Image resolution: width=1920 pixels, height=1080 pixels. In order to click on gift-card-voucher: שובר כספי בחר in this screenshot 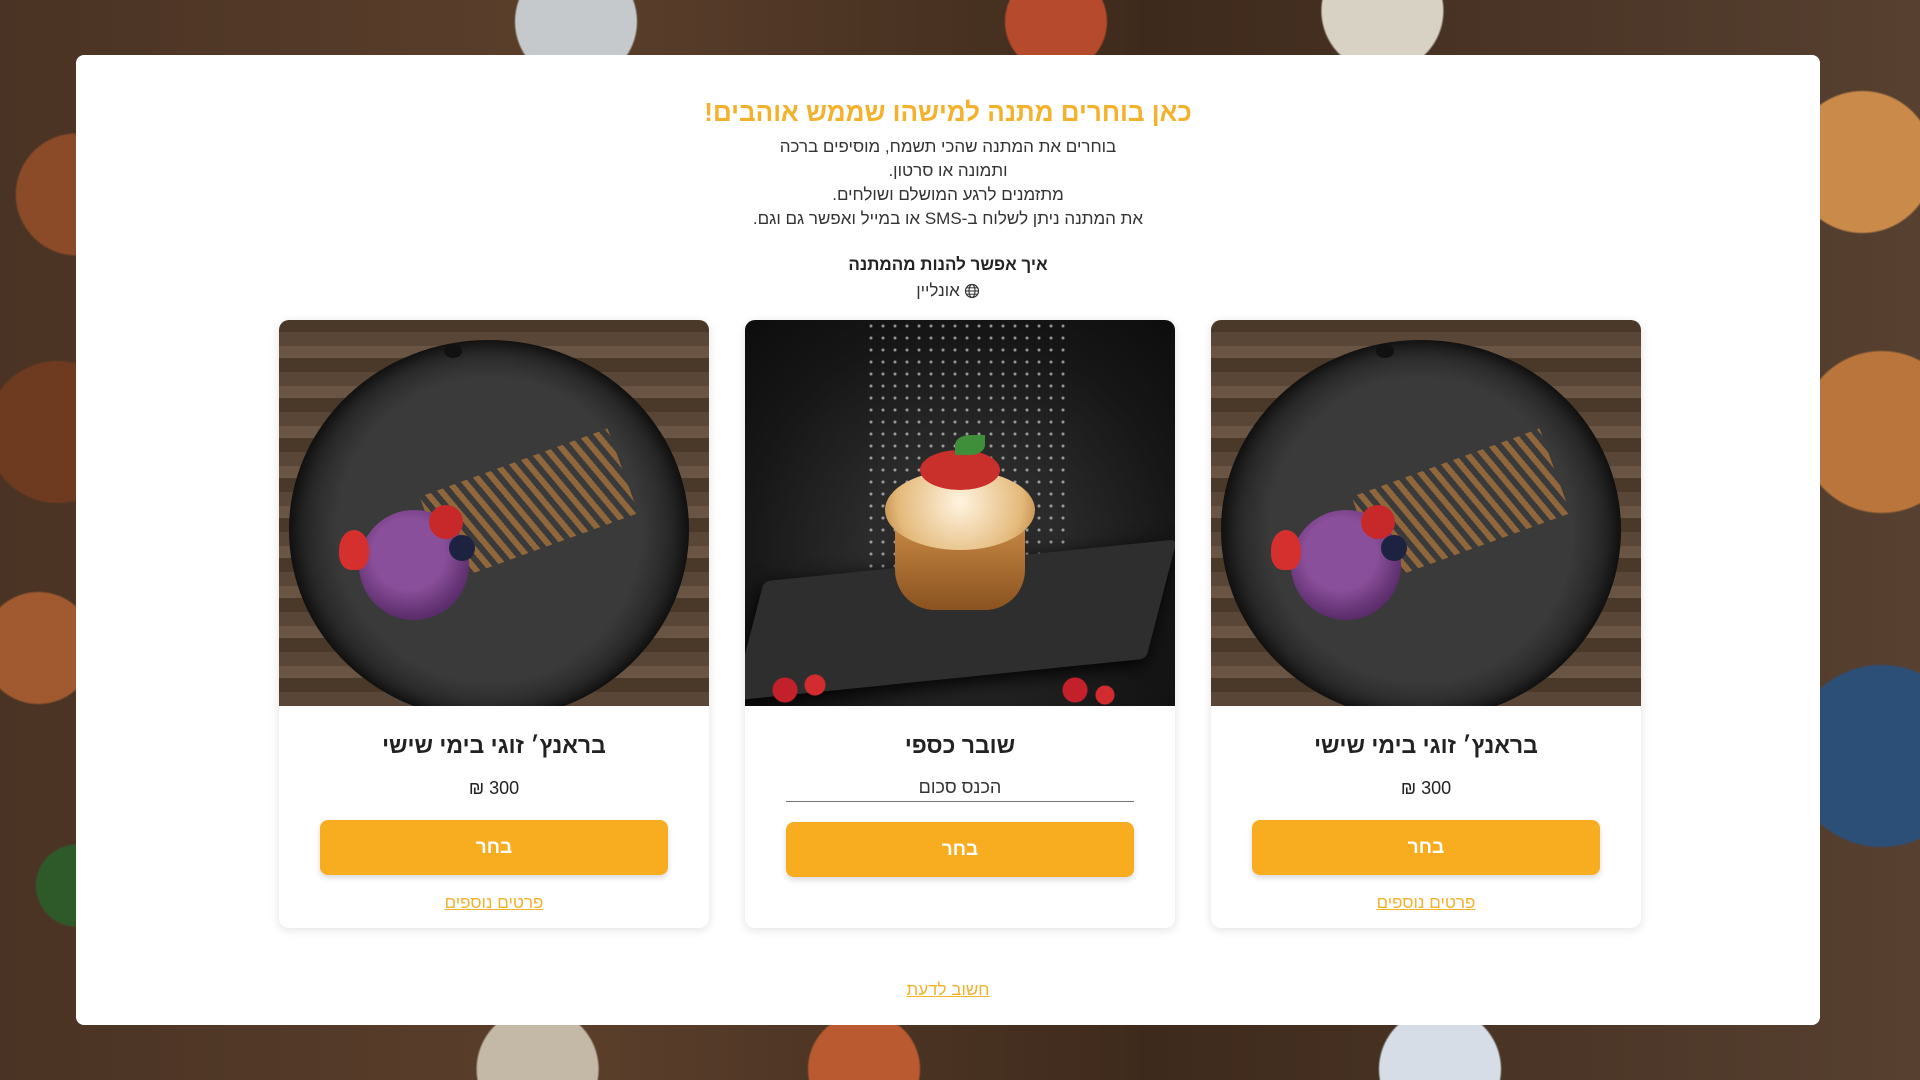, I will do `click(960, 624)`.